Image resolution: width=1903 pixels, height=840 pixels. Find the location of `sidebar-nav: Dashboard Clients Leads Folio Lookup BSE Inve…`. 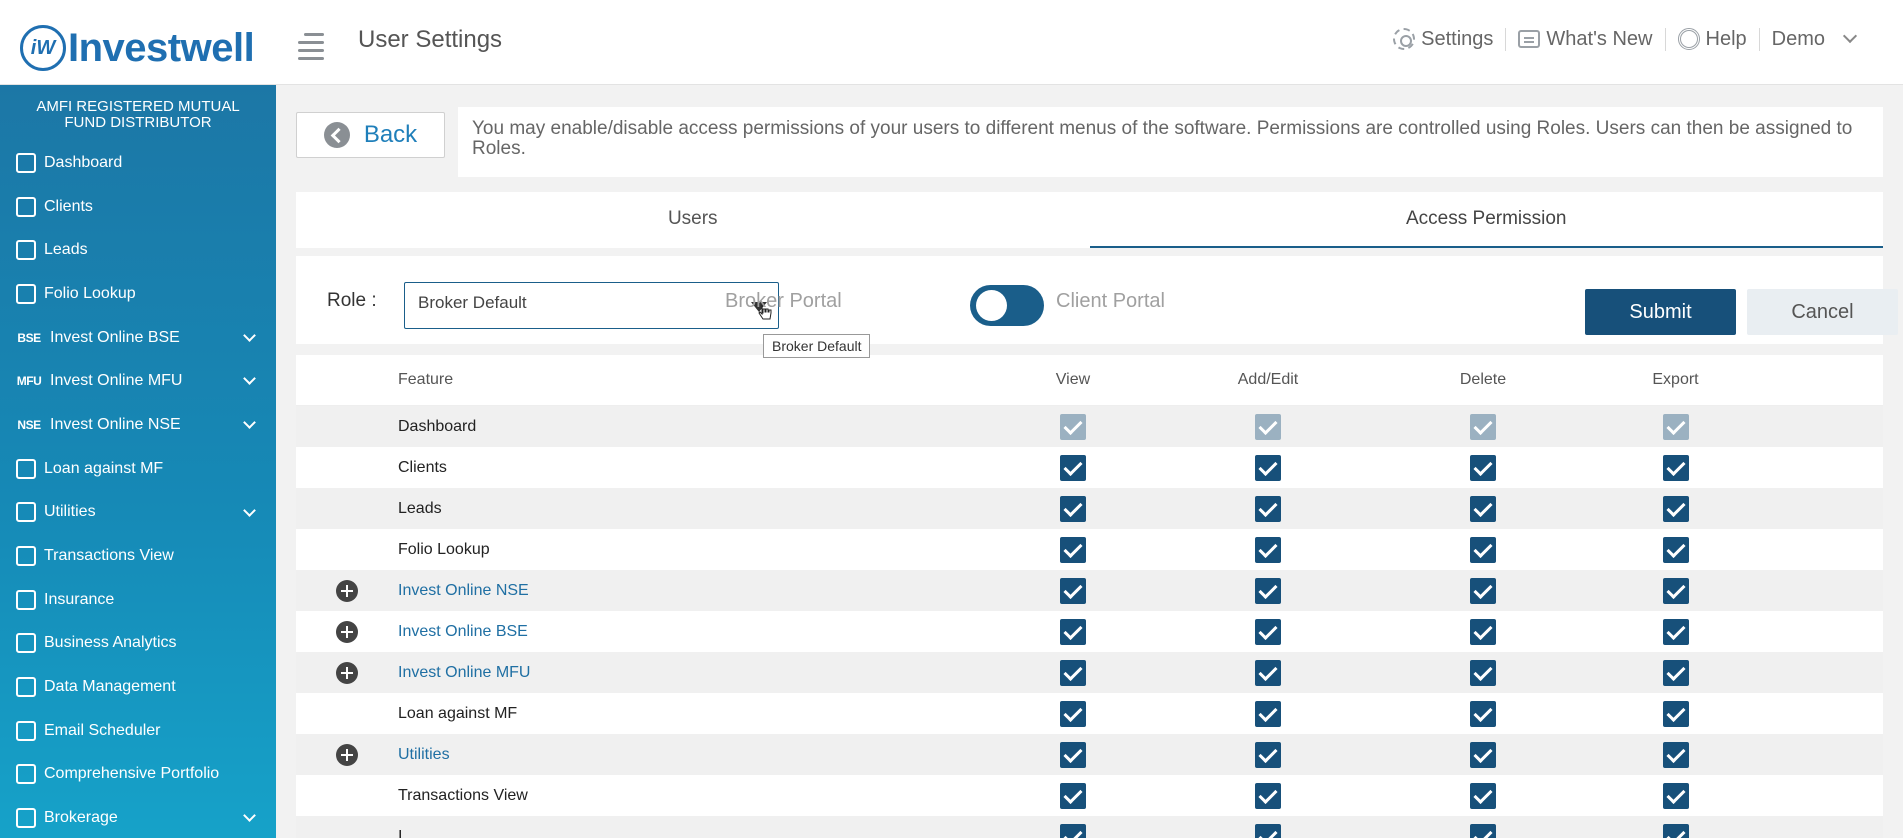

sidebar-nav: Dashboard Clients Leads Folio Lookup BSE Inve… is located at coordinates (138, 490).